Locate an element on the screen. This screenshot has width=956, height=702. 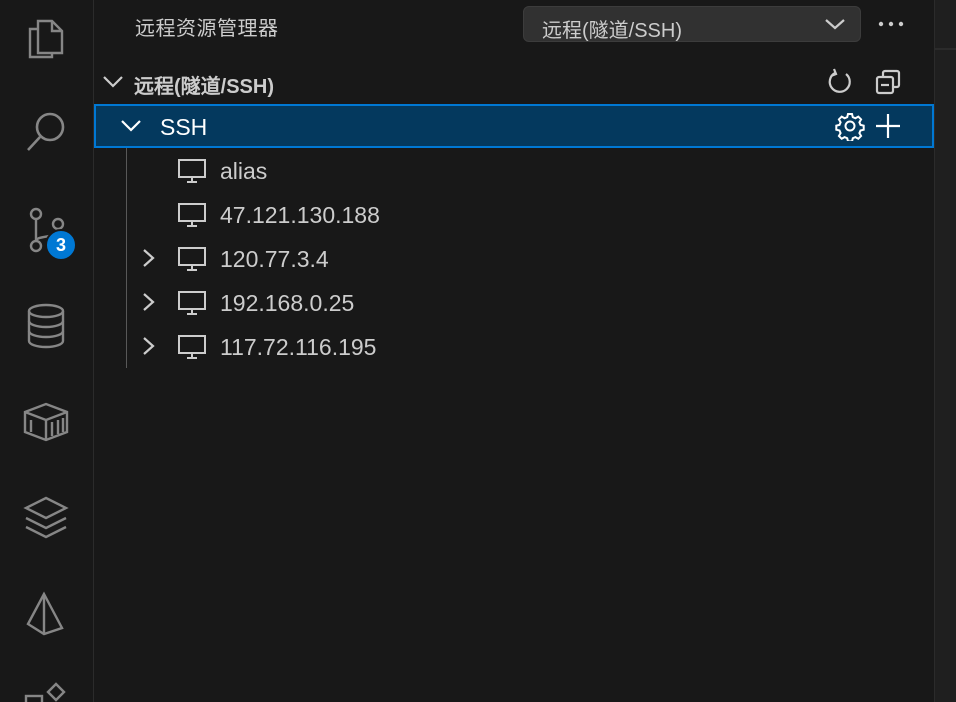
refresh-icon is located at coordinates (840, 82).